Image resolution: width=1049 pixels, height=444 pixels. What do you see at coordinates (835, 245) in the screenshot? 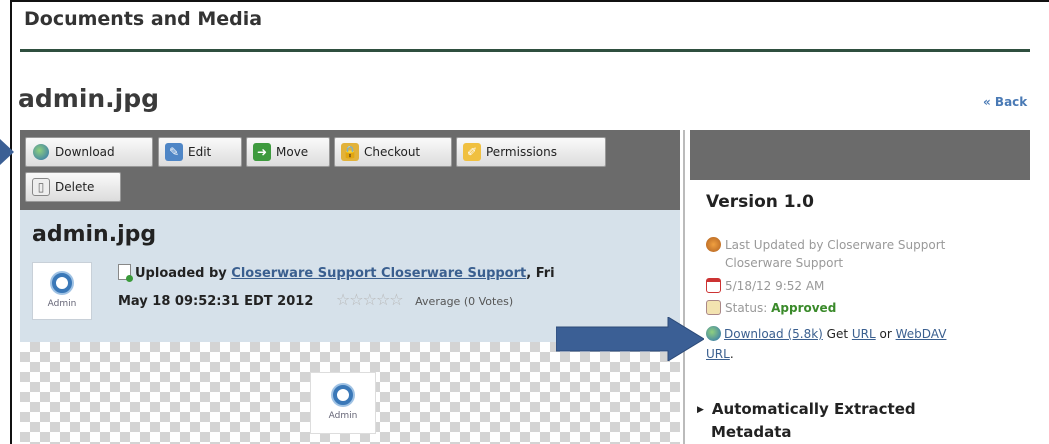
I see `last-updated-line1: Last Updated by Closerware Support` at bounding box center [835, 245].